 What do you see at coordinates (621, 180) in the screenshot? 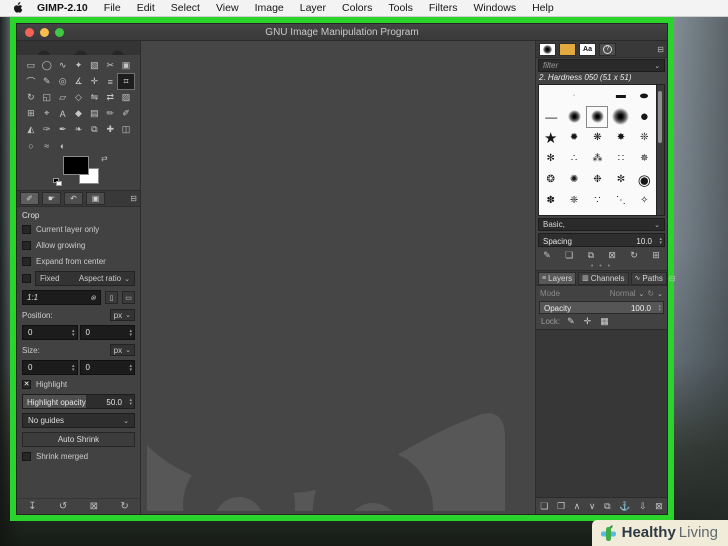
I see `brush-item: ✼` at bounding box center [621, 180].